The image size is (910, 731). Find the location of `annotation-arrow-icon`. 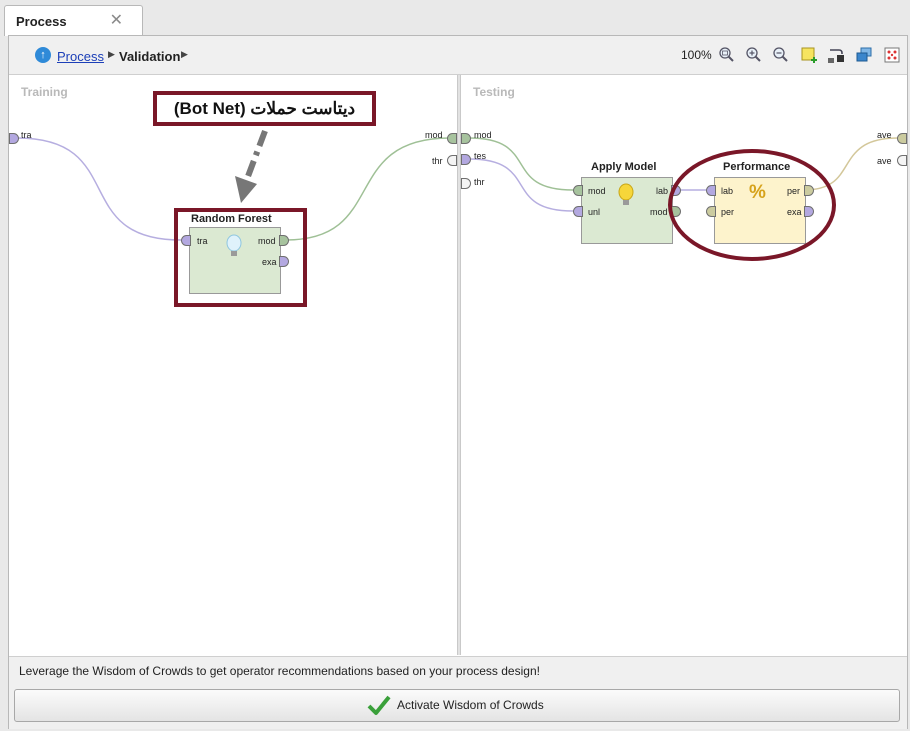

annotation-arrow-icon is located at coordinates (251, 166).